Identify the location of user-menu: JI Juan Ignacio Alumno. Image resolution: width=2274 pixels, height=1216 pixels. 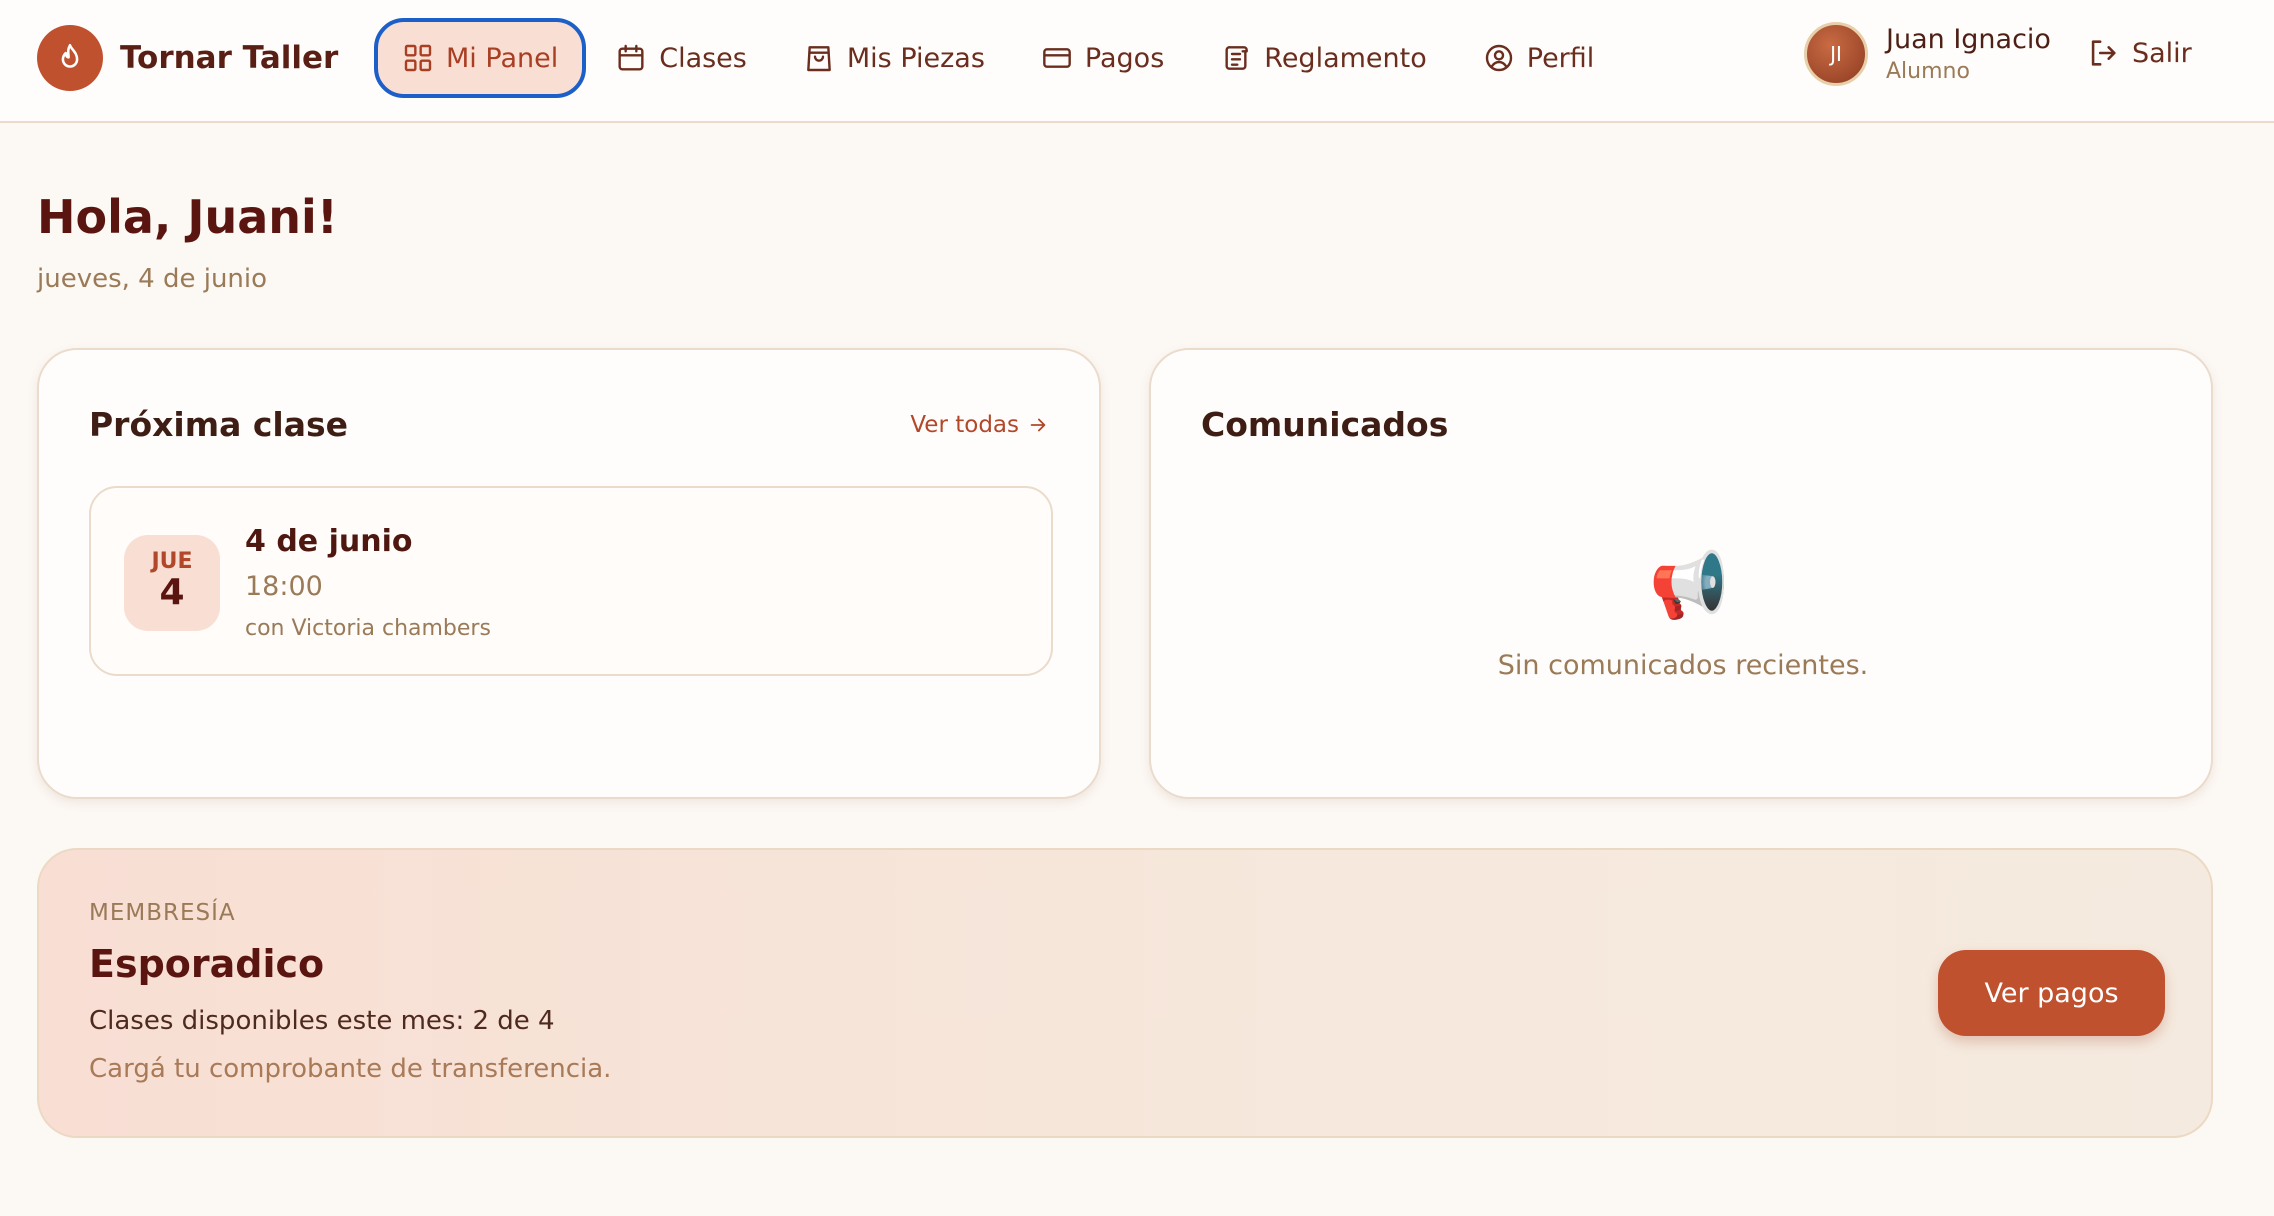
(1927, 54).